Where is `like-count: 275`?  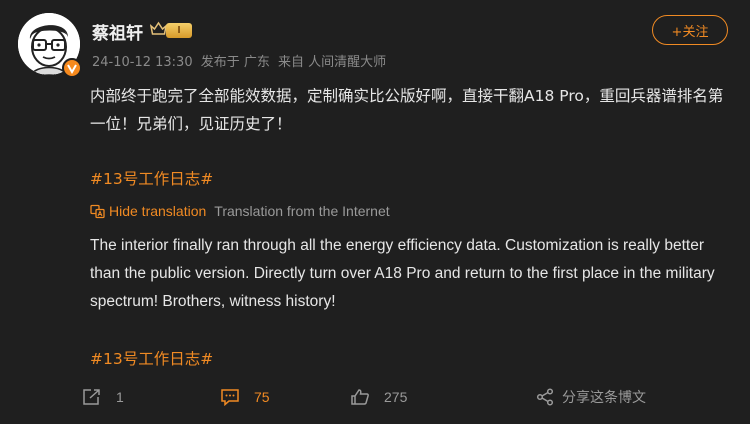
like-count: 275 is located at coordinates (396, 397).